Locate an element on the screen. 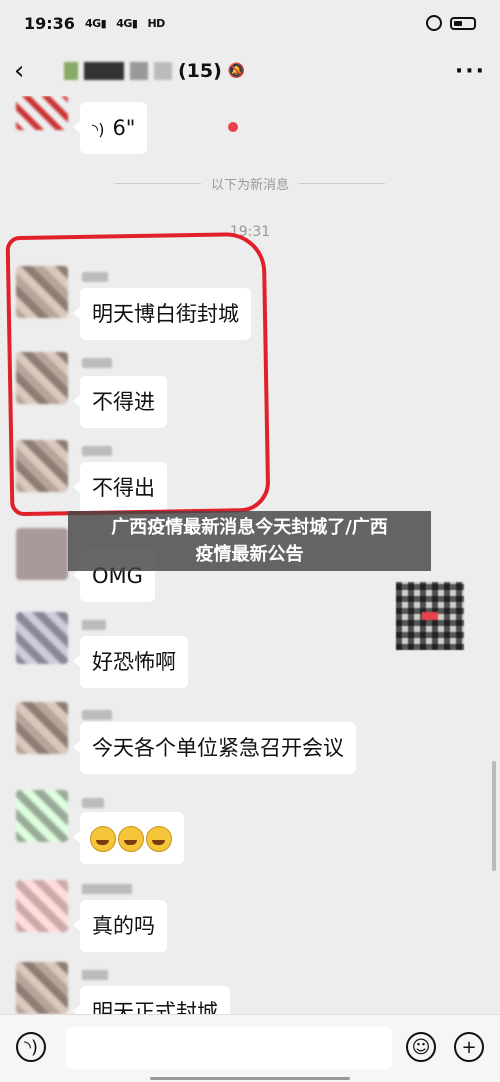  new-messages-divider: 以下为新消息 is located at coordinates (250, 184).